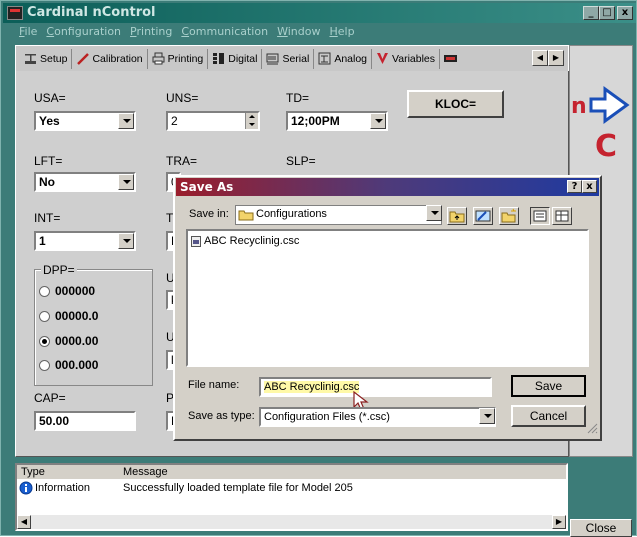 The width and height of the screenshot is (637, 537). What do you see at coordinates (296, 58) in the screenshot?
I see `tab-serial-label: Serial` at bounding box center [296, 58].